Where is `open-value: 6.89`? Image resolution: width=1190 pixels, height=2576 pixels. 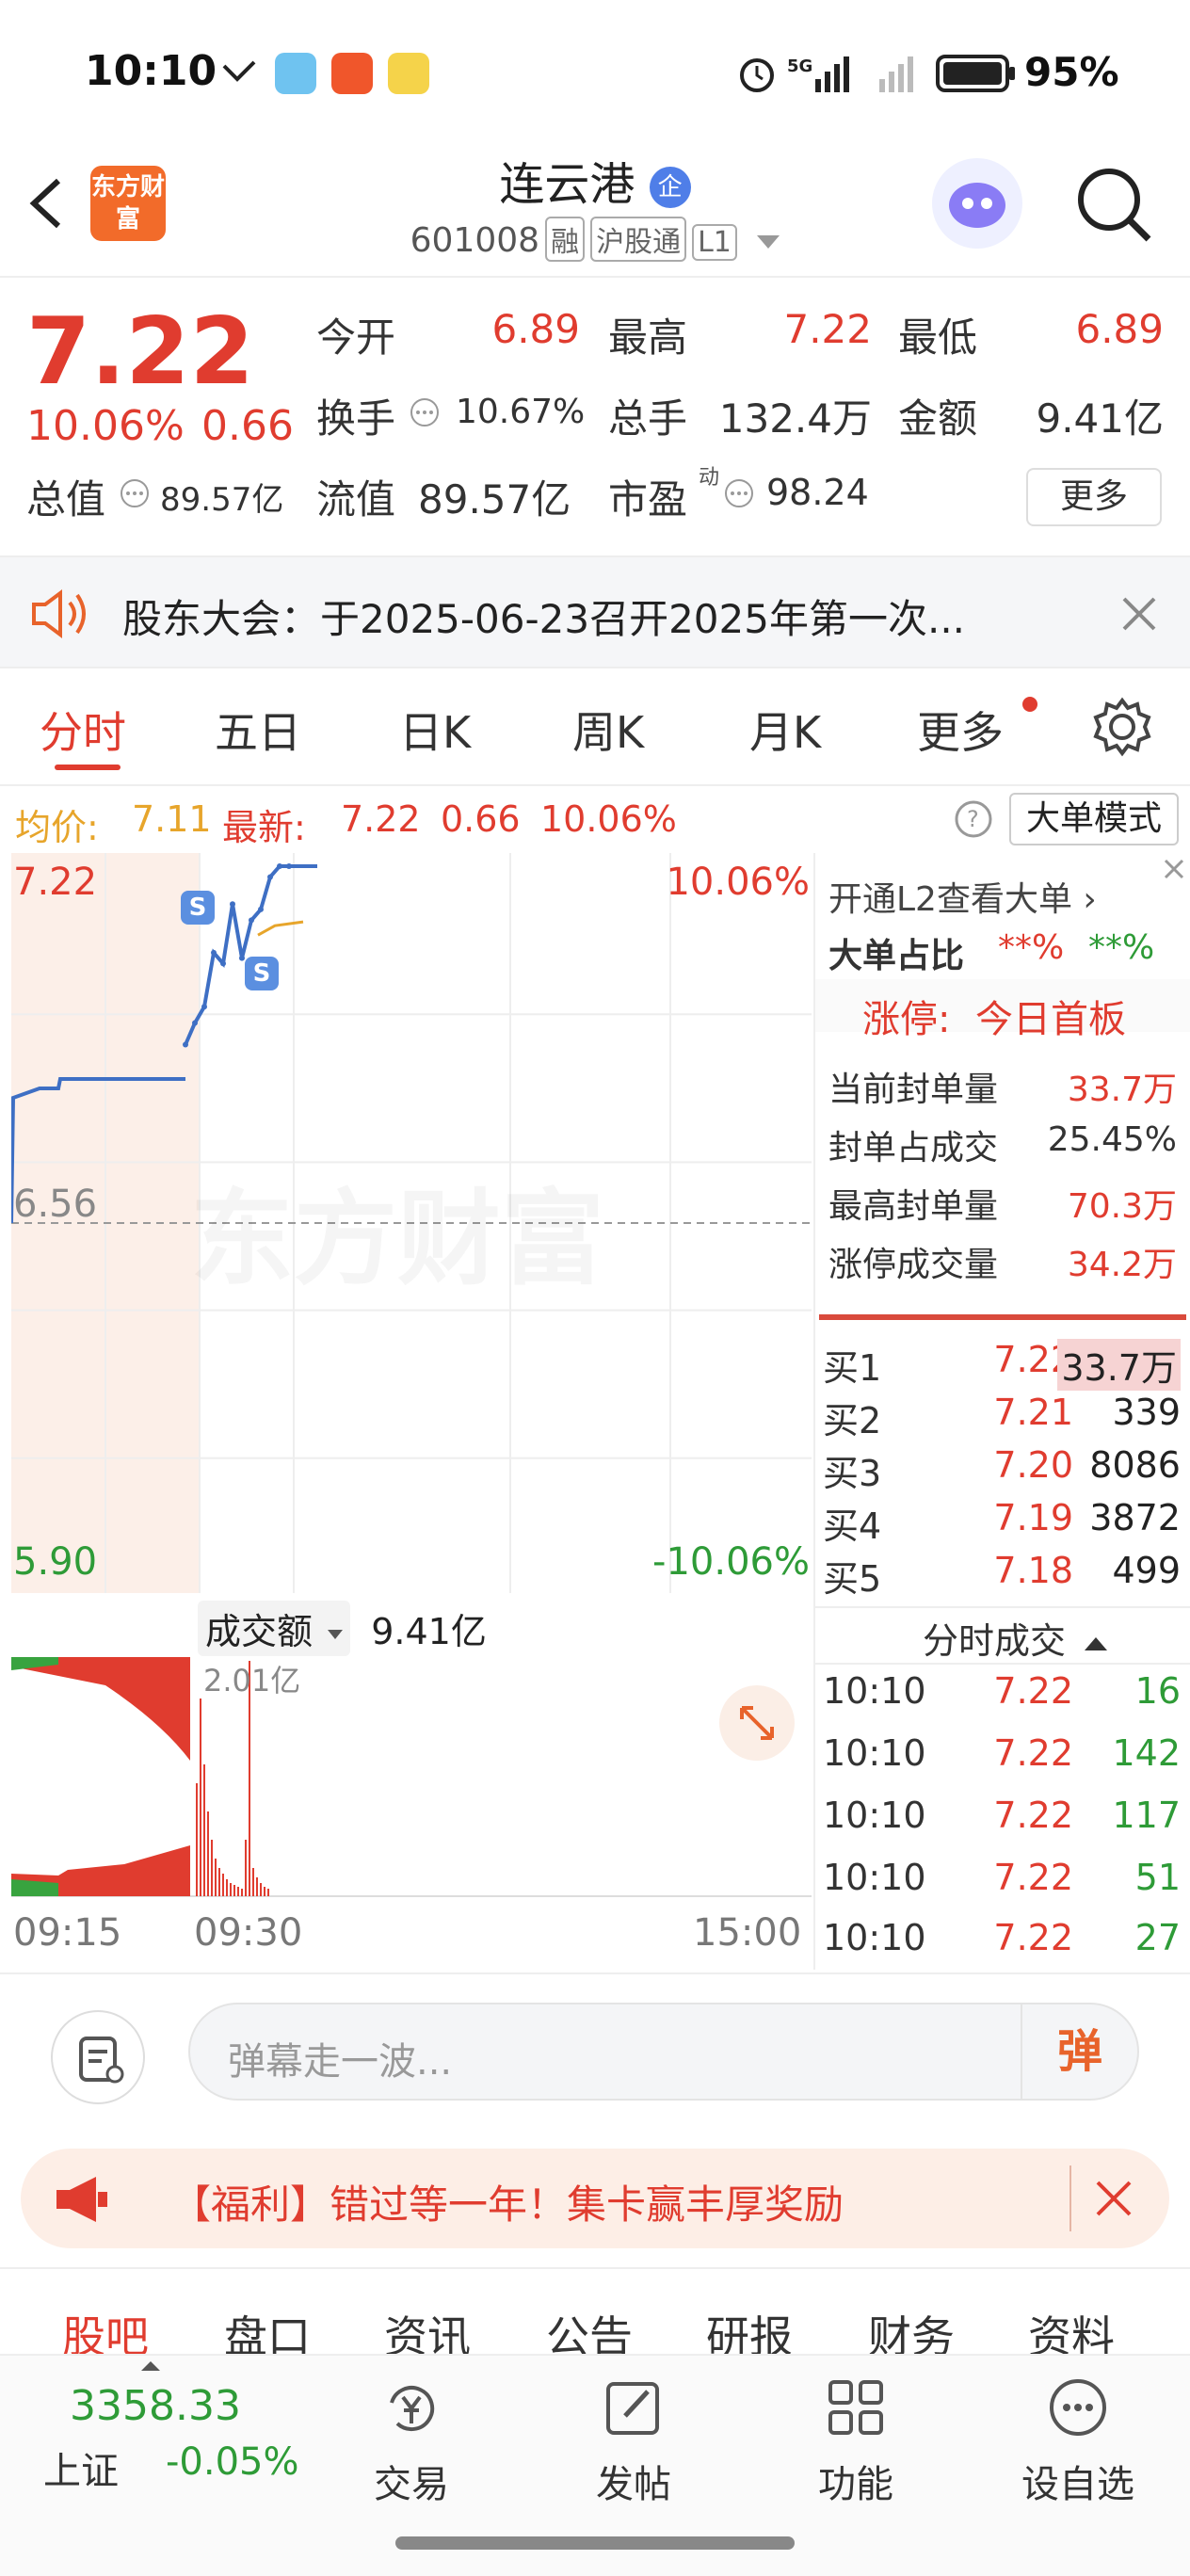 open-value: 6.89 is located at coordinates (535, 329).